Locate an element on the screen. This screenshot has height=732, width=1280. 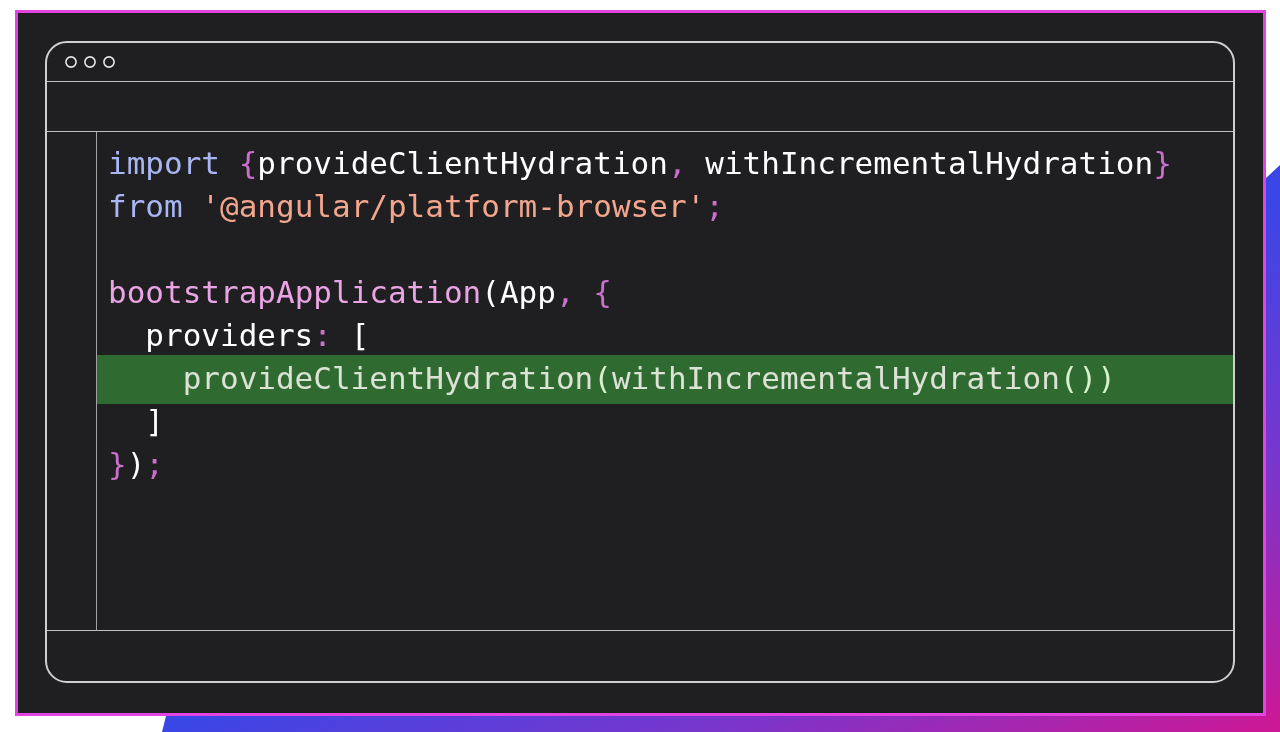
code-line: }); is located at coordinates (136, 465).